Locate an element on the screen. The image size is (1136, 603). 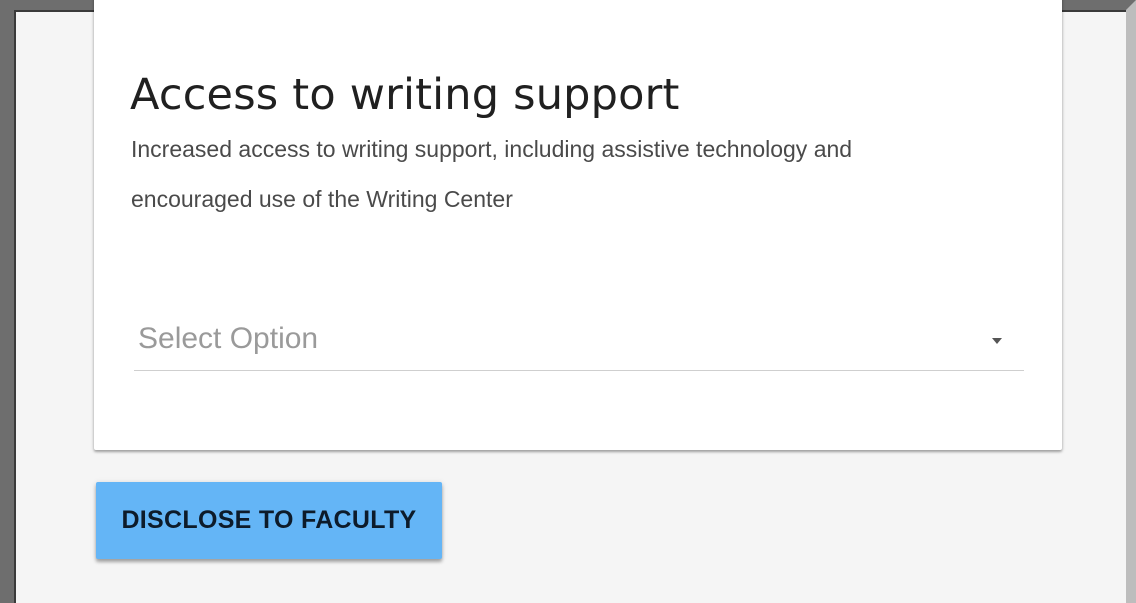
disclose-to-faculty-button: DISCLOSE TO FACULTY is located at coordinates (269, 520).